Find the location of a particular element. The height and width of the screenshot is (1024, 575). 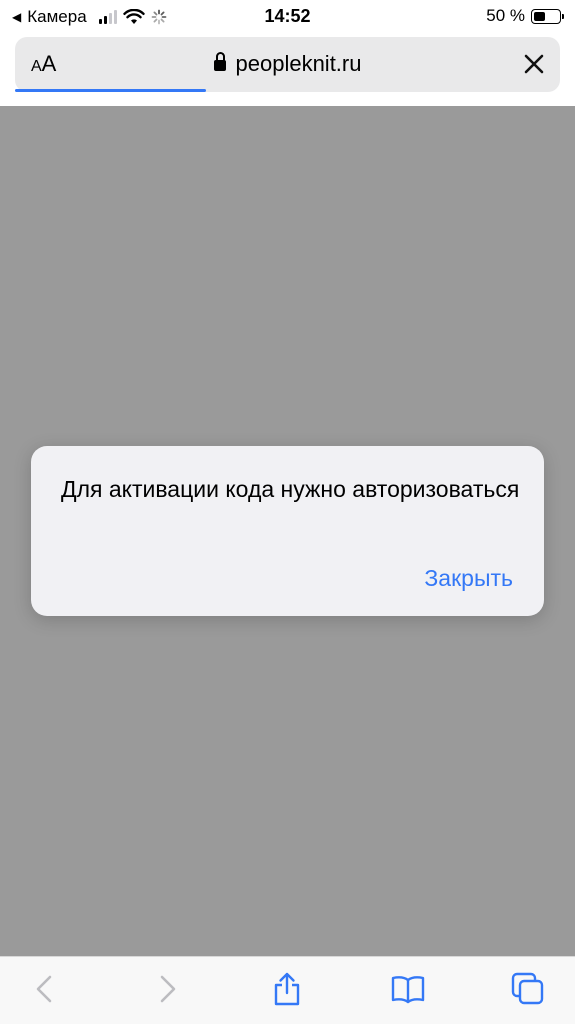

browser-address-area: AA peopleknit.ru is located at coordinates (287, 70).